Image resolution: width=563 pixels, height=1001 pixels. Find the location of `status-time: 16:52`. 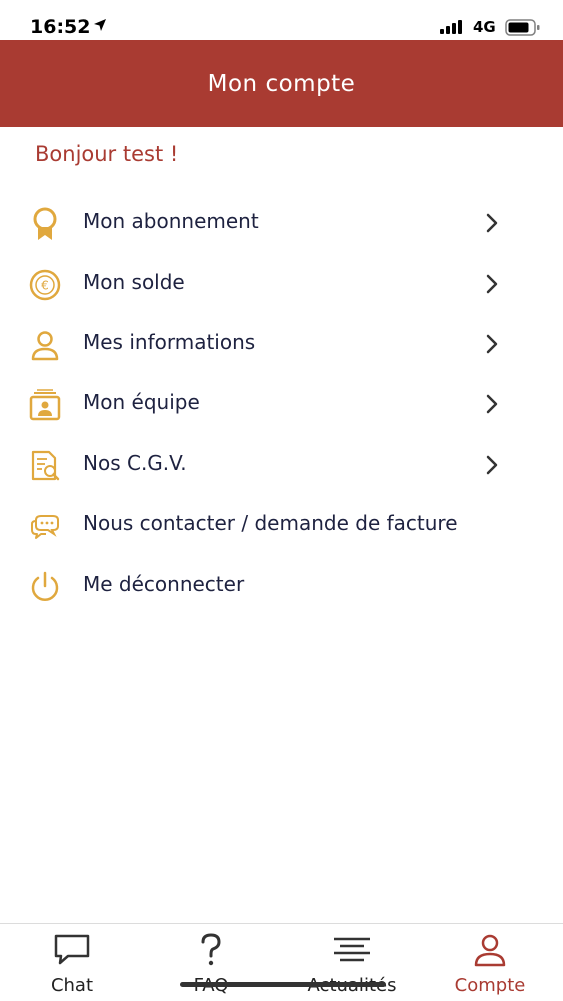

status-time: 16:52 is located at coordinates (60, 27).